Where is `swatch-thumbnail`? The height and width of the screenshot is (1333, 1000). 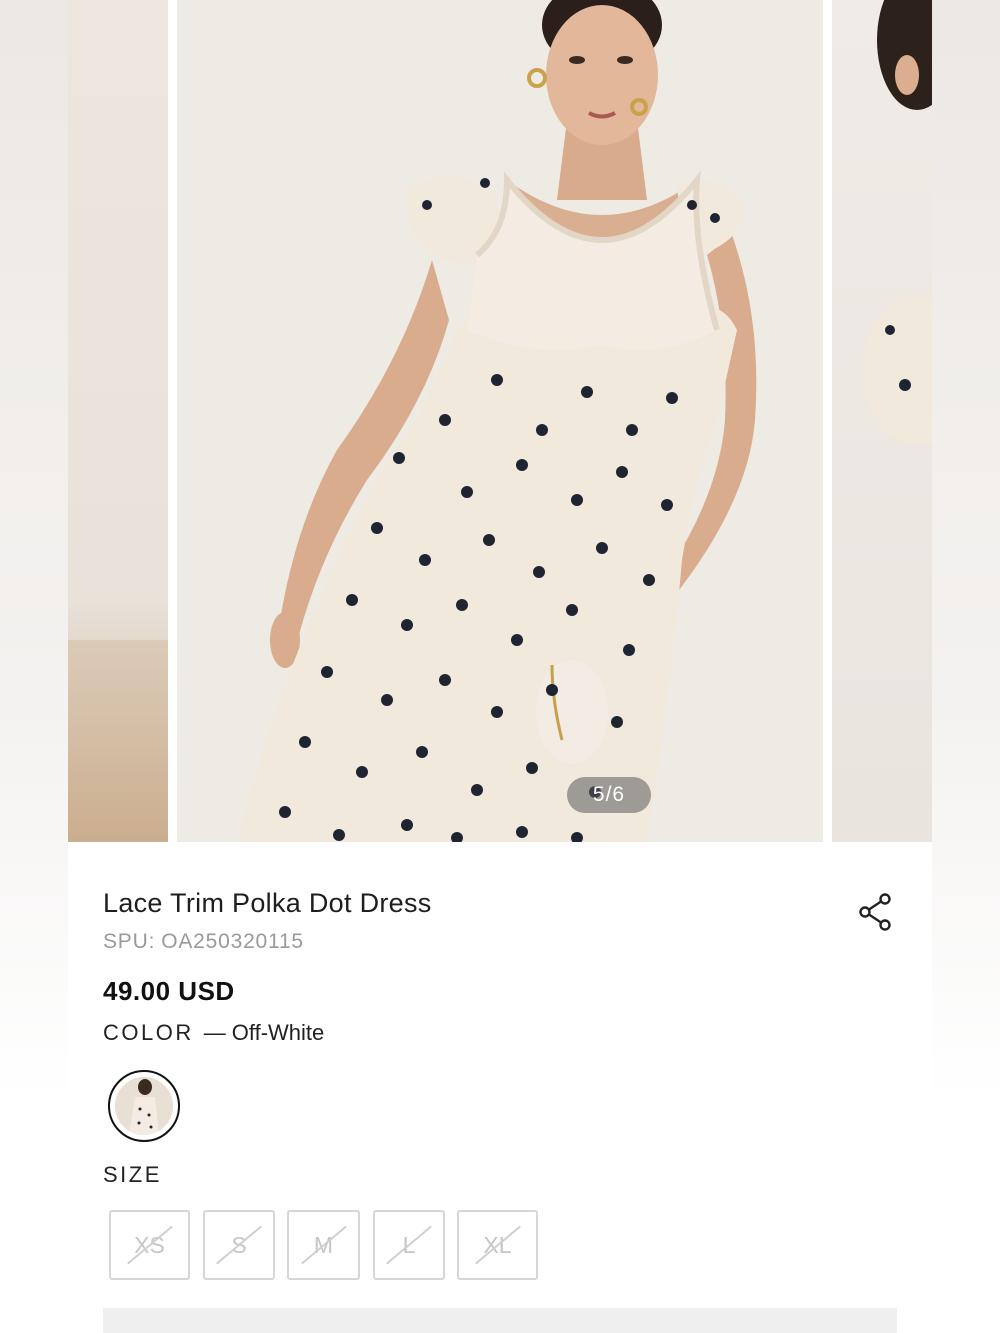 swatch-thumbnail is located at coordinates (144, 1106).